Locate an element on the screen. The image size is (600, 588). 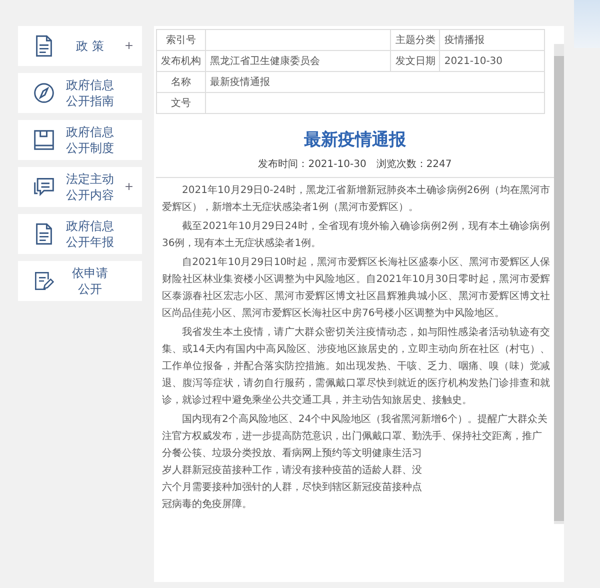
sidebar-label: 政 策 is located at coordinates (90, 46).